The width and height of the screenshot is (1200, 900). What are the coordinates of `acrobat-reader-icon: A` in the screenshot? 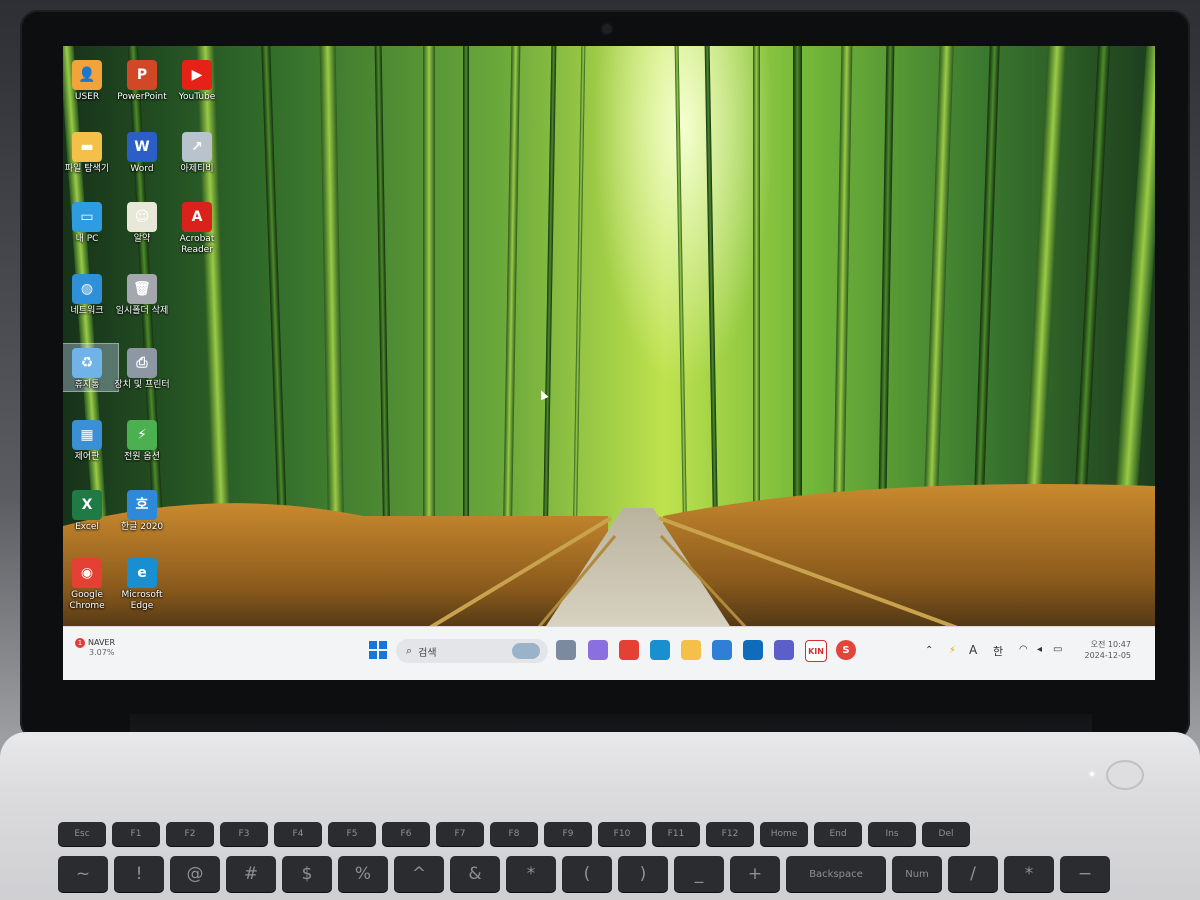 It's located at (197, 217).